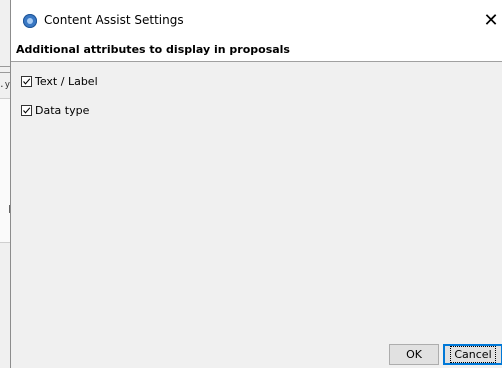 The height and width of the screenshot is (368, 502). I want to click on text-label-checkbox, so click(26, 81).